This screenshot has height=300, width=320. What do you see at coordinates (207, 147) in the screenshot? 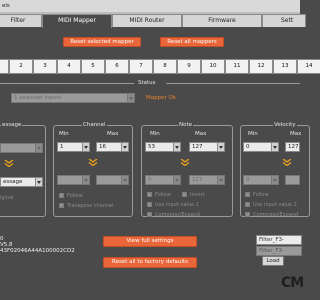
I see `note-max-select: 127` at bounding box center [207, 147].